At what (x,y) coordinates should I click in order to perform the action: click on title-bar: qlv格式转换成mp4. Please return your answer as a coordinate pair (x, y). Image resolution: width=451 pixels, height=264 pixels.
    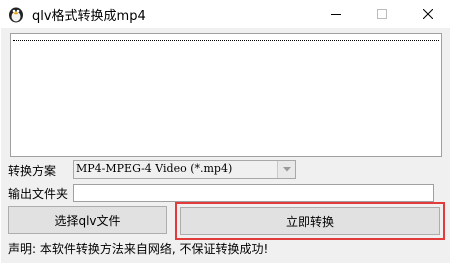
    Looking at the image, I should click on (225, 14).